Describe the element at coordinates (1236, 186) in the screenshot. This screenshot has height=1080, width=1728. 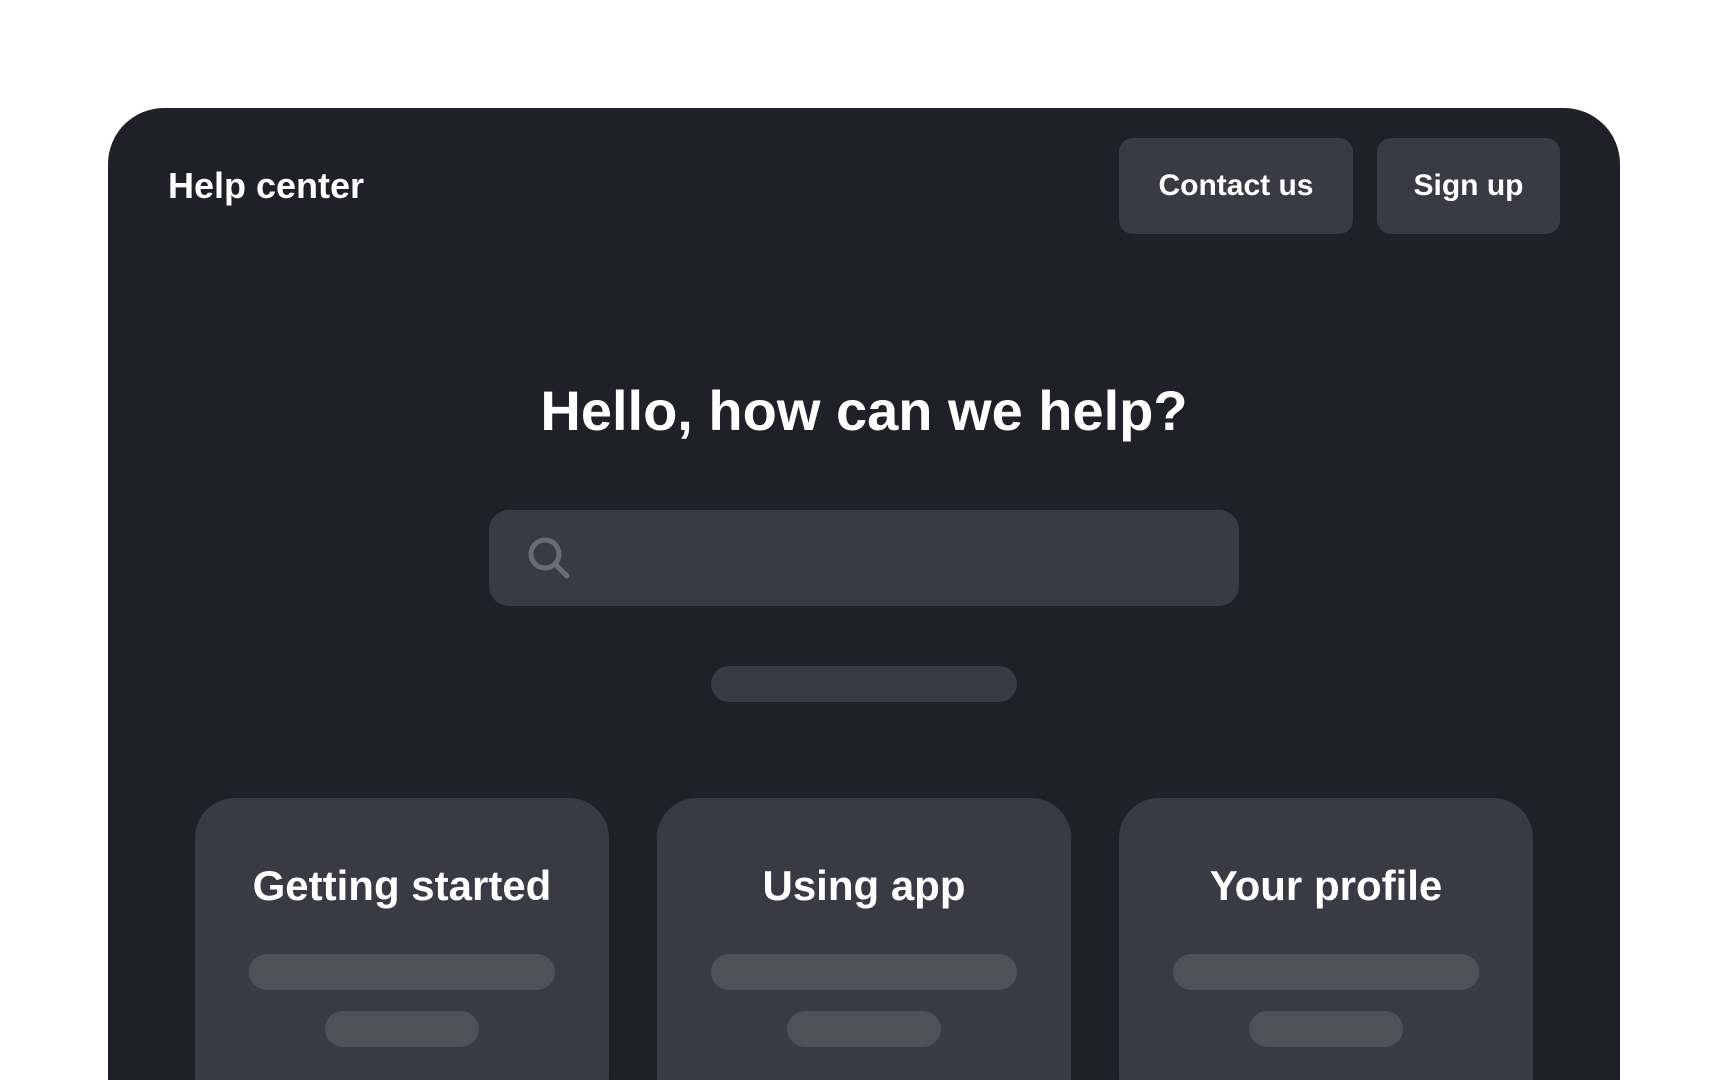
I see `contact-us-button: Contact us` at that location.